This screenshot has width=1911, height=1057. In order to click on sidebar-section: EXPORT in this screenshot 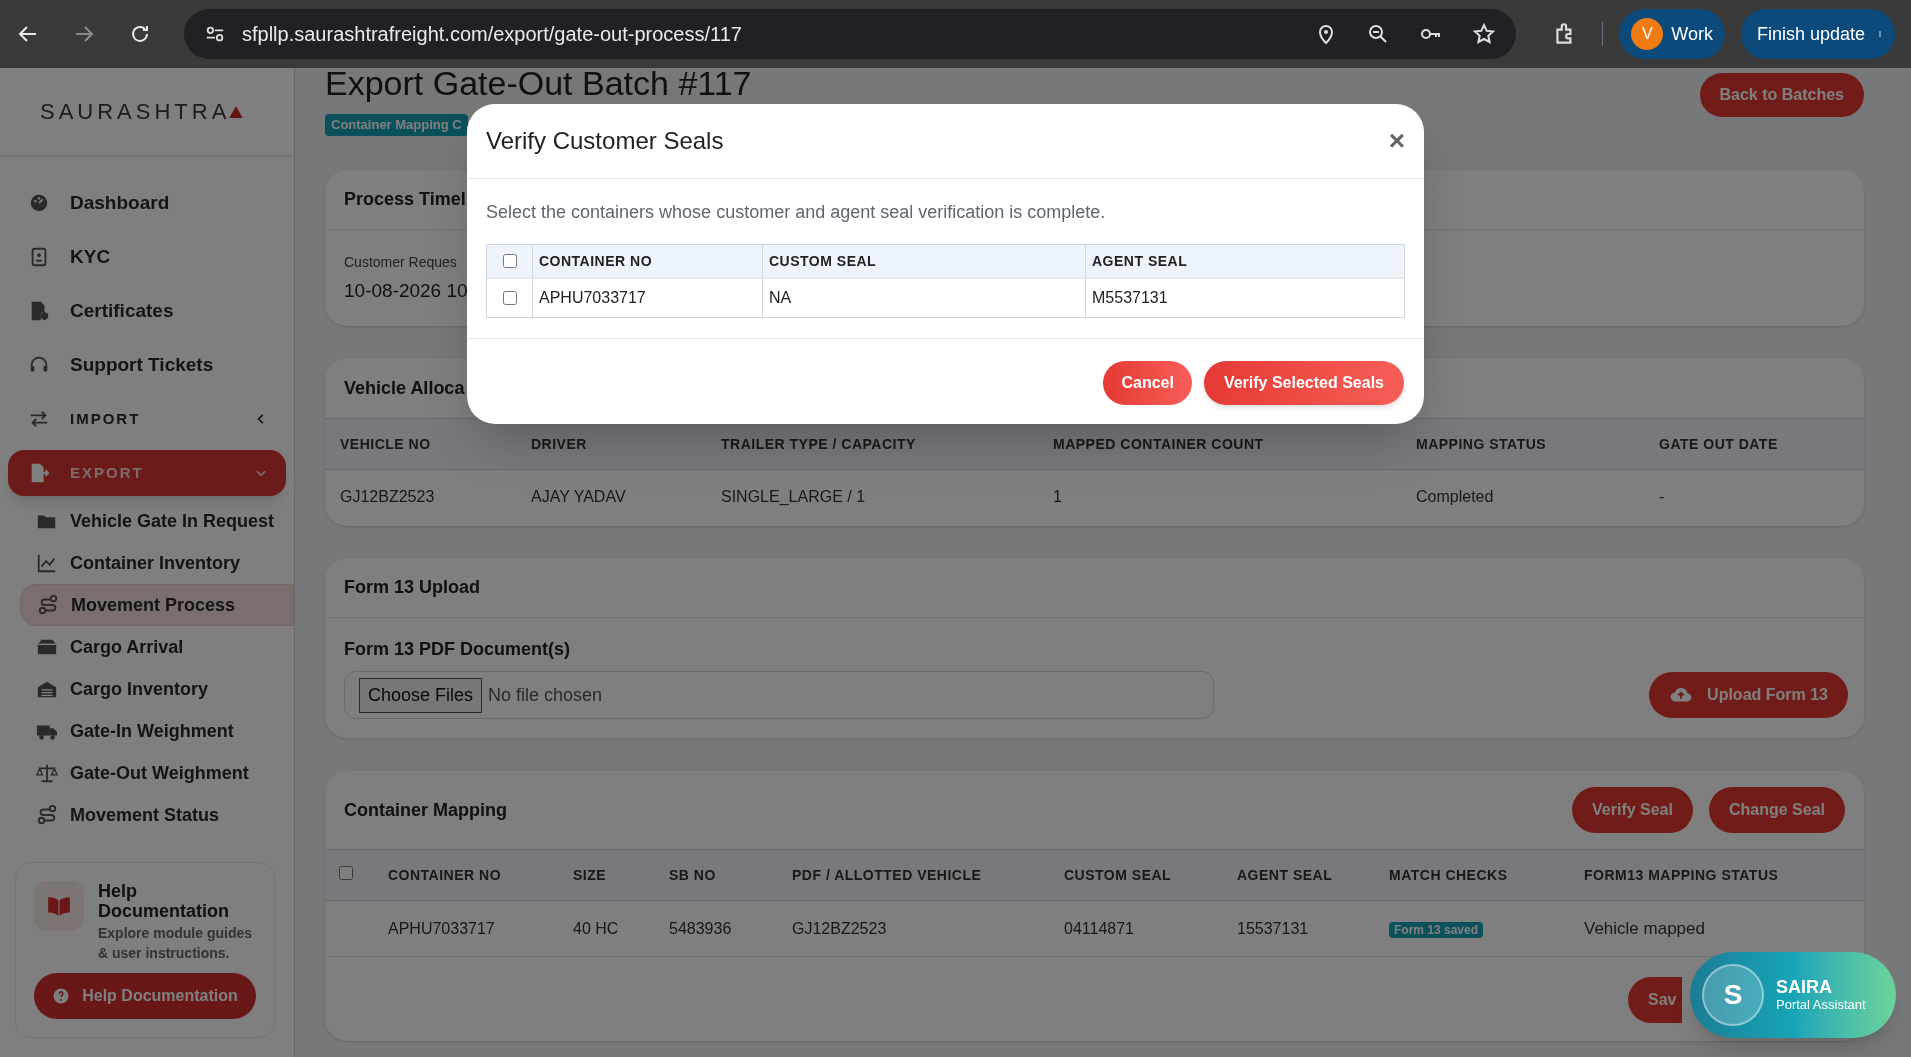, I will do `click(147, 473)`.